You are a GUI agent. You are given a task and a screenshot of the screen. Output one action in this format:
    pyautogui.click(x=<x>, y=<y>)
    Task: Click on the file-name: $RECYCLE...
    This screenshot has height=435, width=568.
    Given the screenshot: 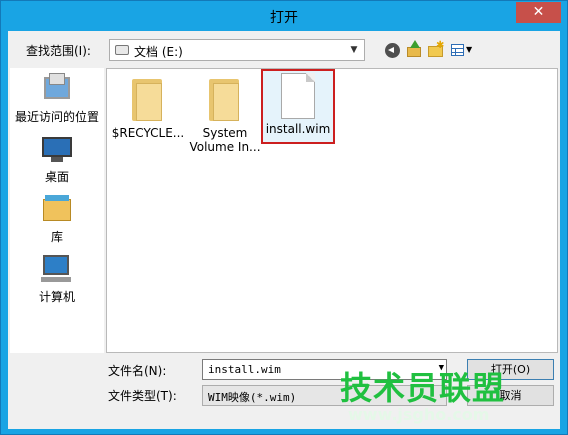 What is the action you would take?
    pyautogui.click(x=148, y=133)
    